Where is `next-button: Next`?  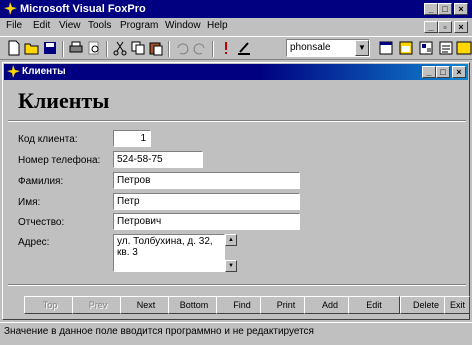 next-button: Next is located at coordinates (146, 305).